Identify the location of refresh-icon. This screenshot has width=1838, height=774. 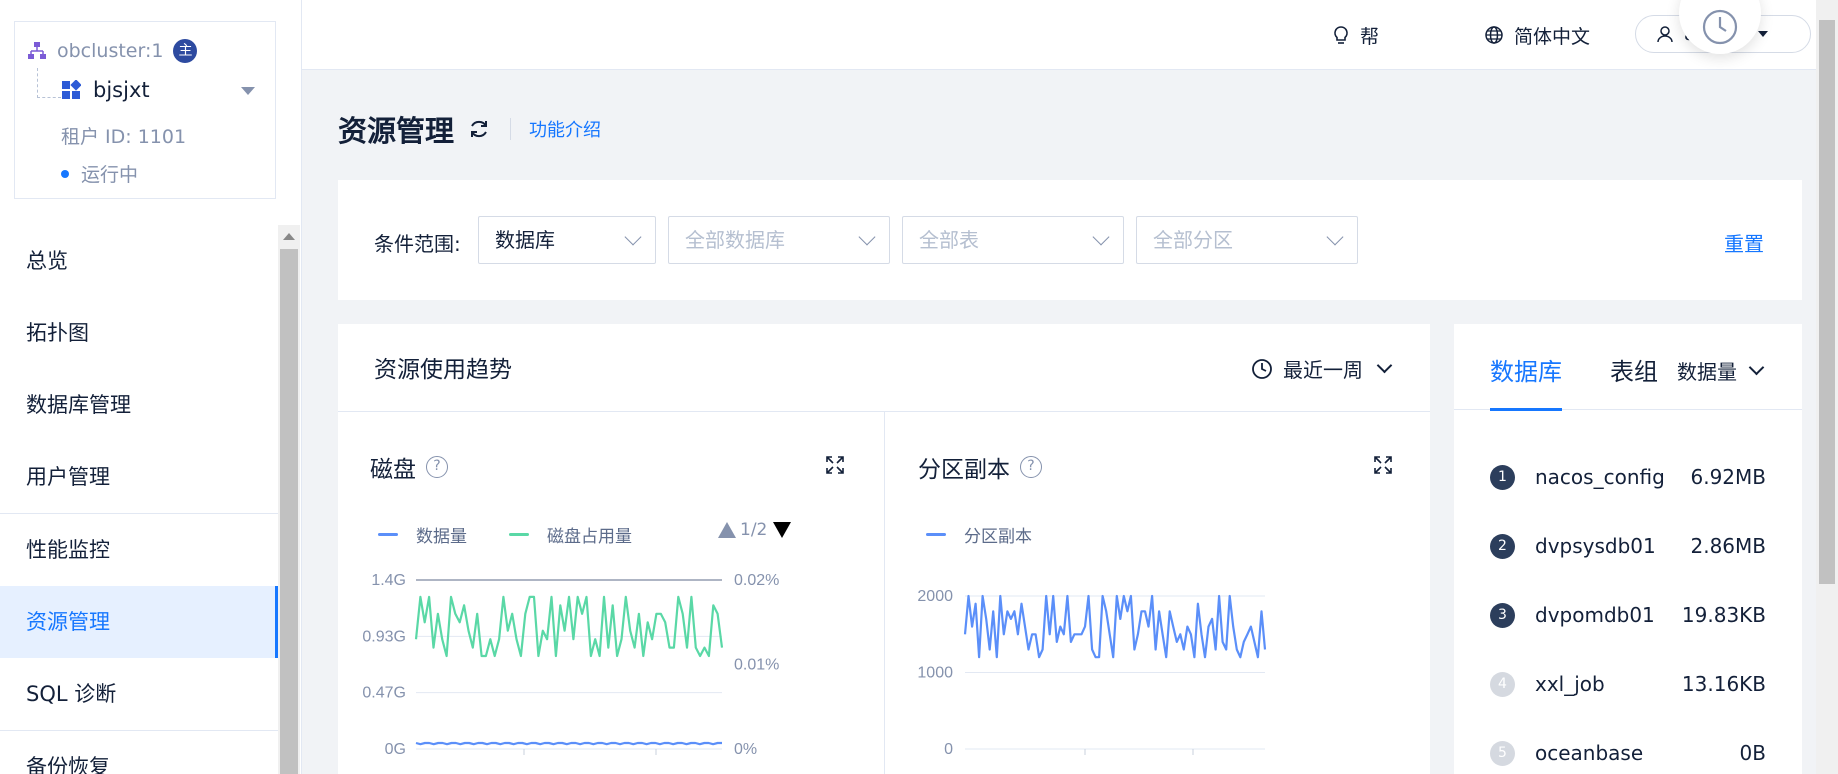
(479, 129).